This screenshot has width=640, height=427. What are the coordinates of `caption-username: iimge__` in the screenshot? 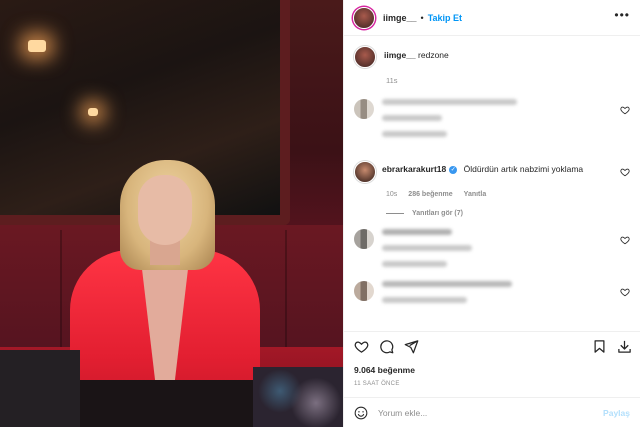 It's located at (400, 55).